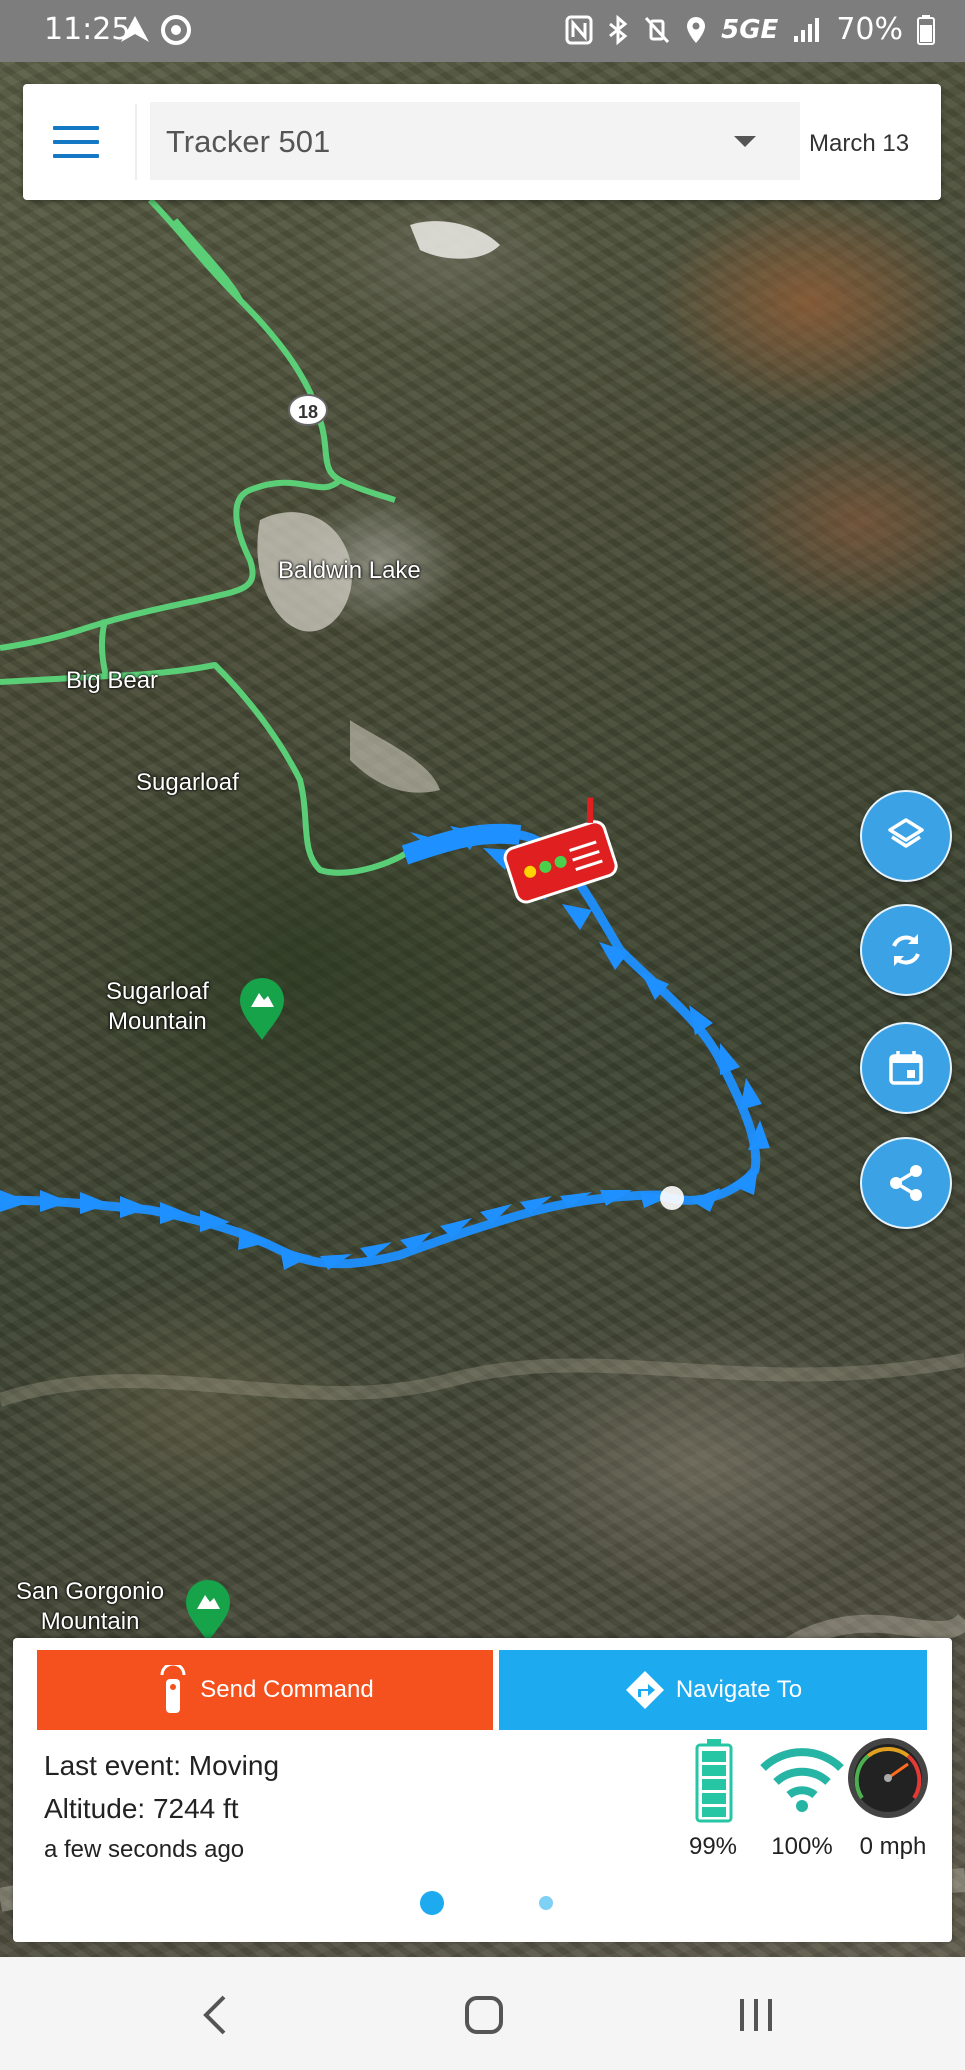 The image size is (965, 2070). What do you see at coordinates (714, 1781) in the screenshot?
I see `battery-level-icon` at bounding box center [714, 1781].